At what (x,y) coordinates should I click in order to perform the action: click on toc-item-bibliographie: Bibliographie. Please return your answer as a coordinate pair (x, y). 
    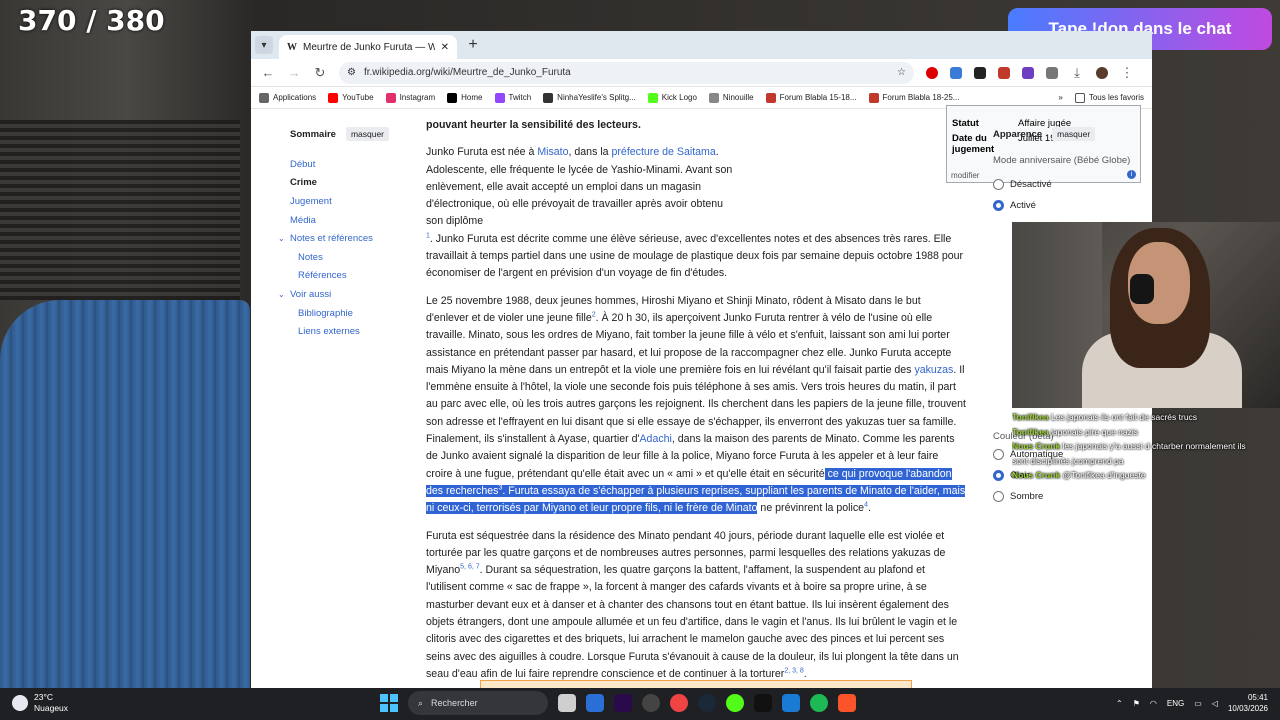
    Looking at the image, I should click on (355, 313).